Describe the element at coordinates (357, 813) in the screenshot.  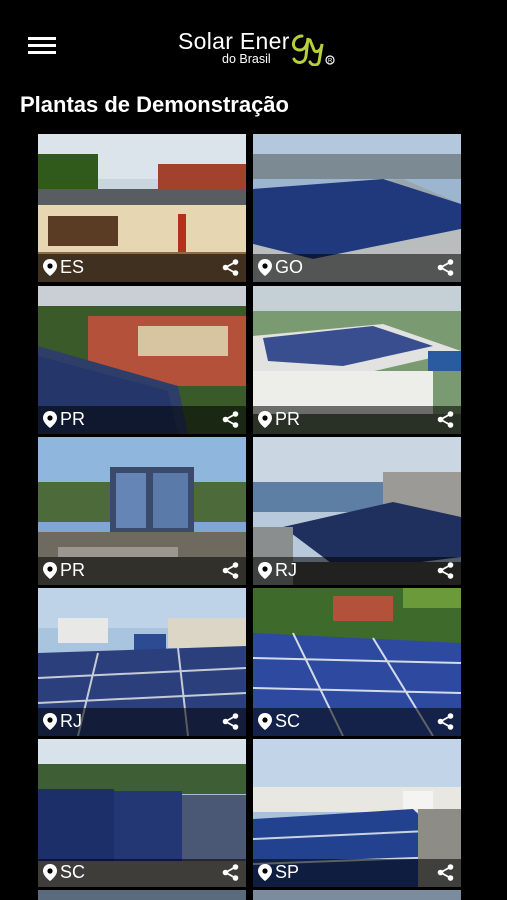
I see `plant-tile: SP` at that location.